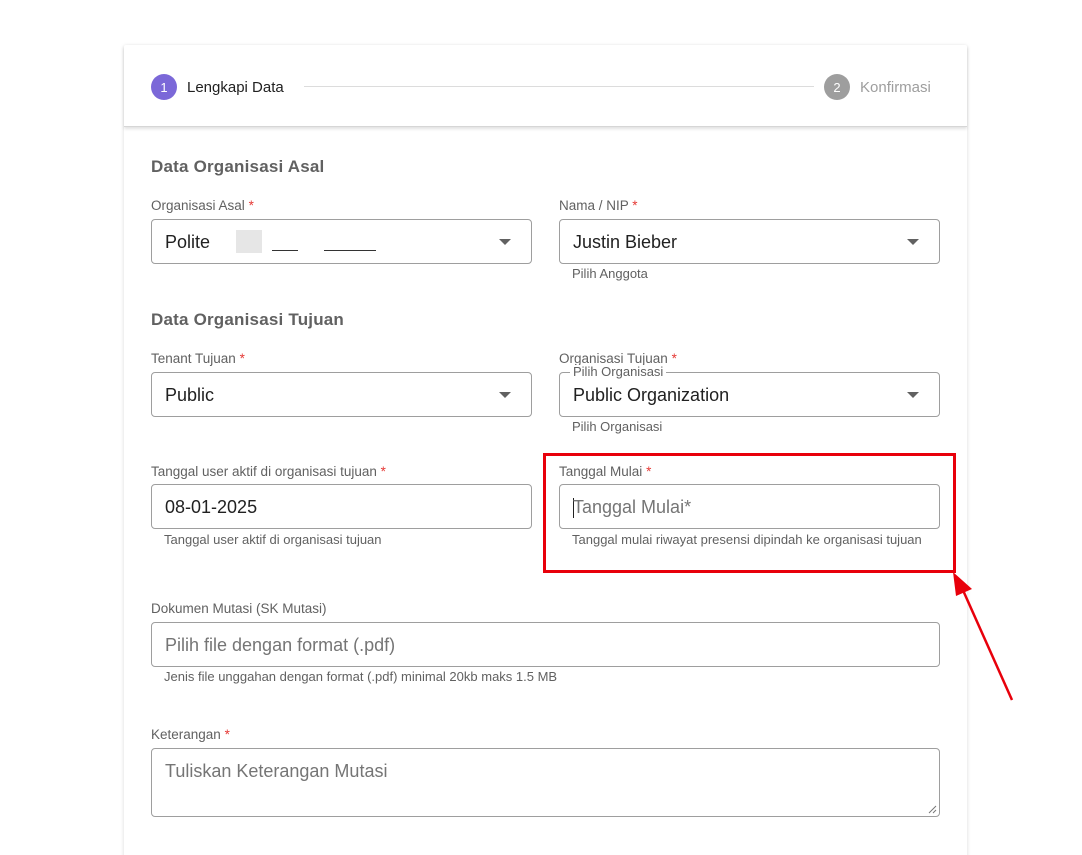 This screenshot has height=855, width=1082. What do you see at coordinates (341, 394) in the screenshot?
I see `tenant-tujuan-select: Public` at bounding box center [341, 394].